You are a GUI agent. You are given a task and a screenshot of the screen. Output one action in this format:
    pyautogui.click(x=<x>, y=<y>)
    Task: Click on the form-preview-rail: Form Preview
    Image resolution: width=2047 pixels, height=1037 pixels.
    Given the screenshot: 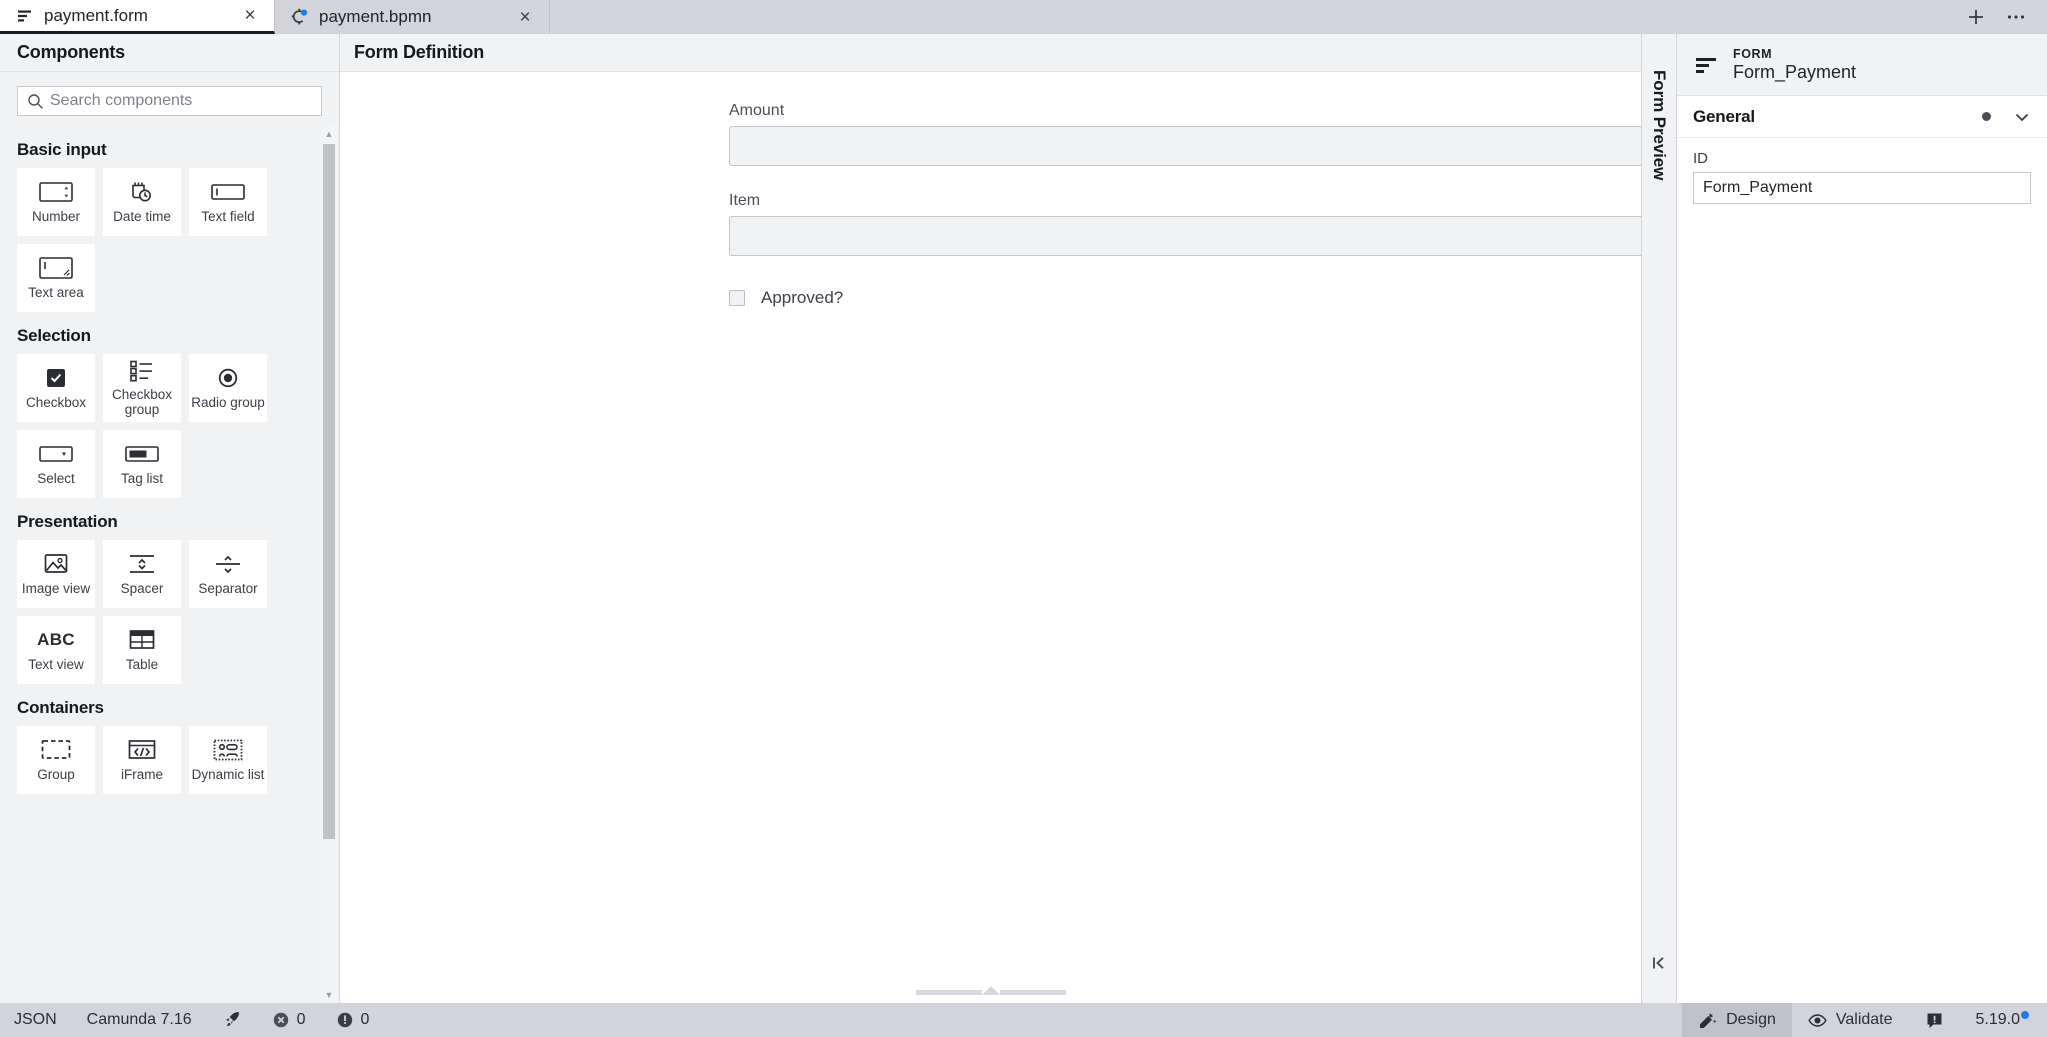 What is the action you would take?
    pyautogui.click(x=1659, y=518)
    